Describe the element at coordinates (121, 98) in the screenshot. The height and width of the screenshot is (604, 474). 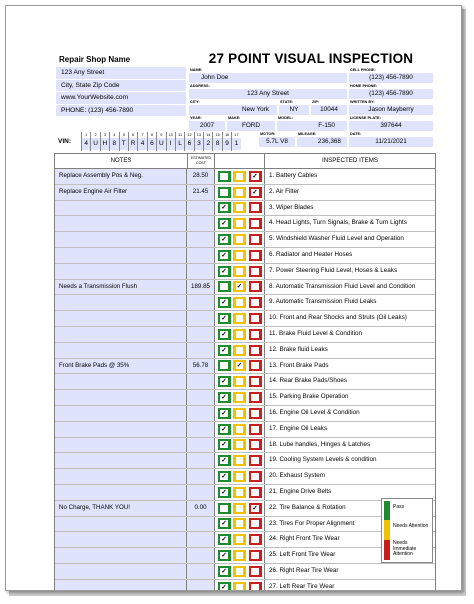
I see `shop-website: www.YourWebsite.com` at that location.